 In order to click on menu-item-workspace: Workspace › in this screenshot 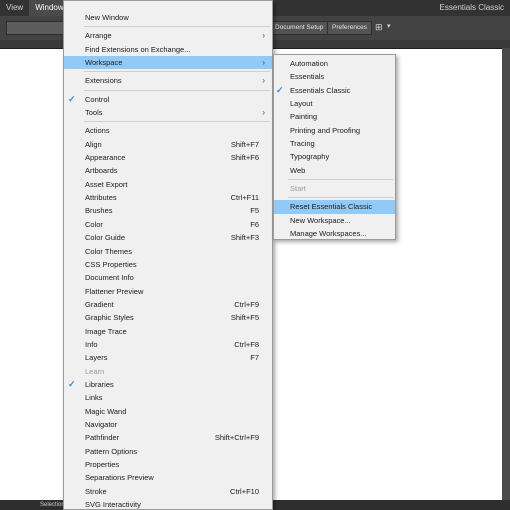, I will do `click(168, 63)`.